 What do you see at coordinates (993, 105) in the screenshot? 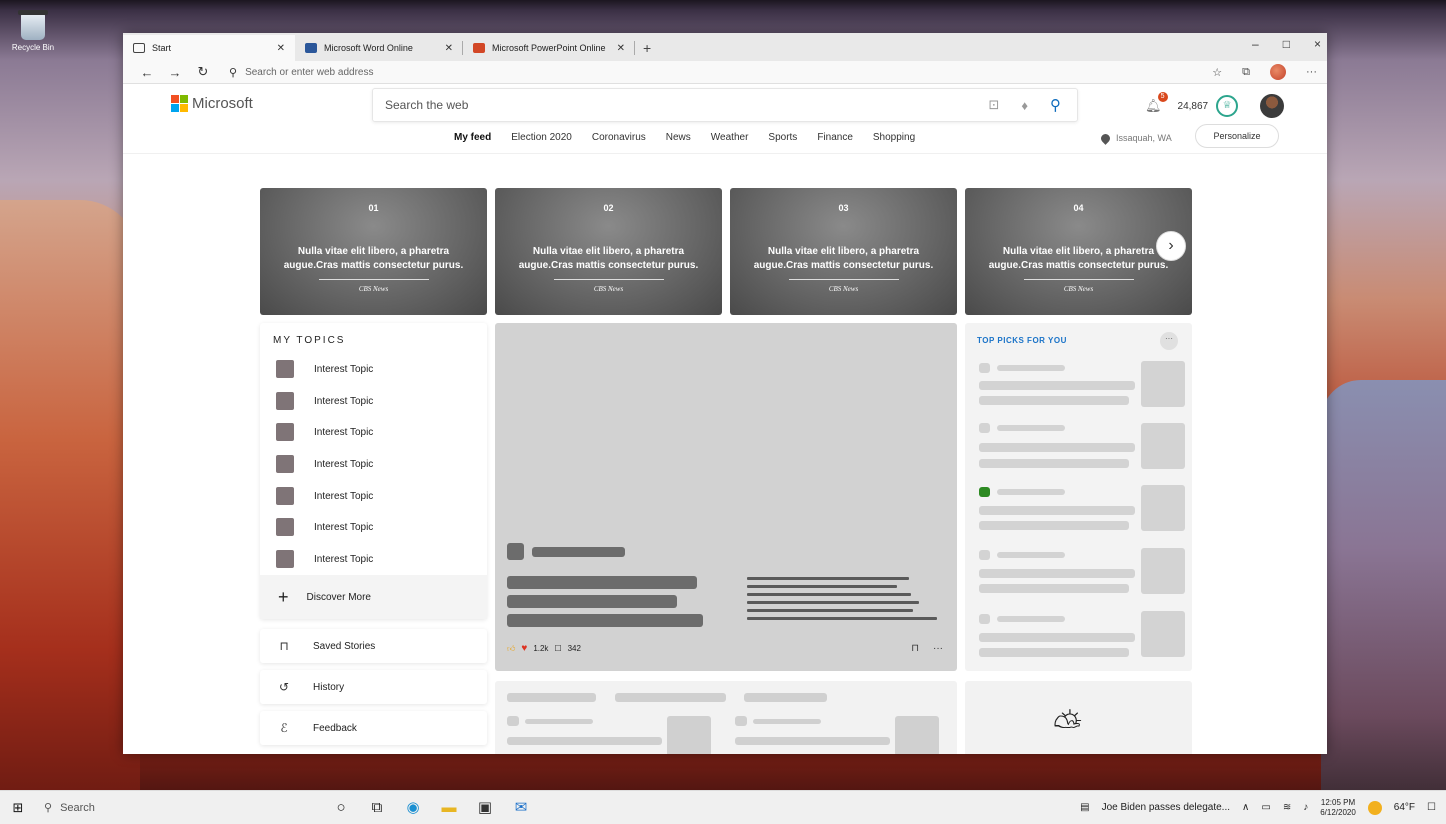
I see `visual-search-icon: ⊡` at bounding box center [993, 105].